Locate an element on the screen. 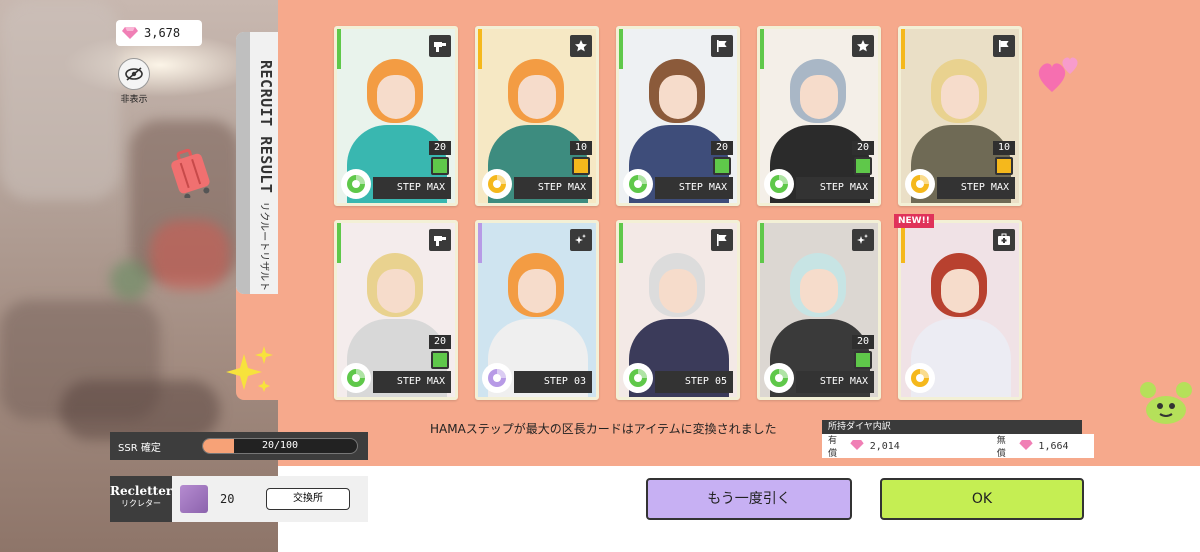 Image resolution: width=1200 pixels, height=552 pixels. ssr-progress-text: 20/100 is located at coordinates (280, 445).